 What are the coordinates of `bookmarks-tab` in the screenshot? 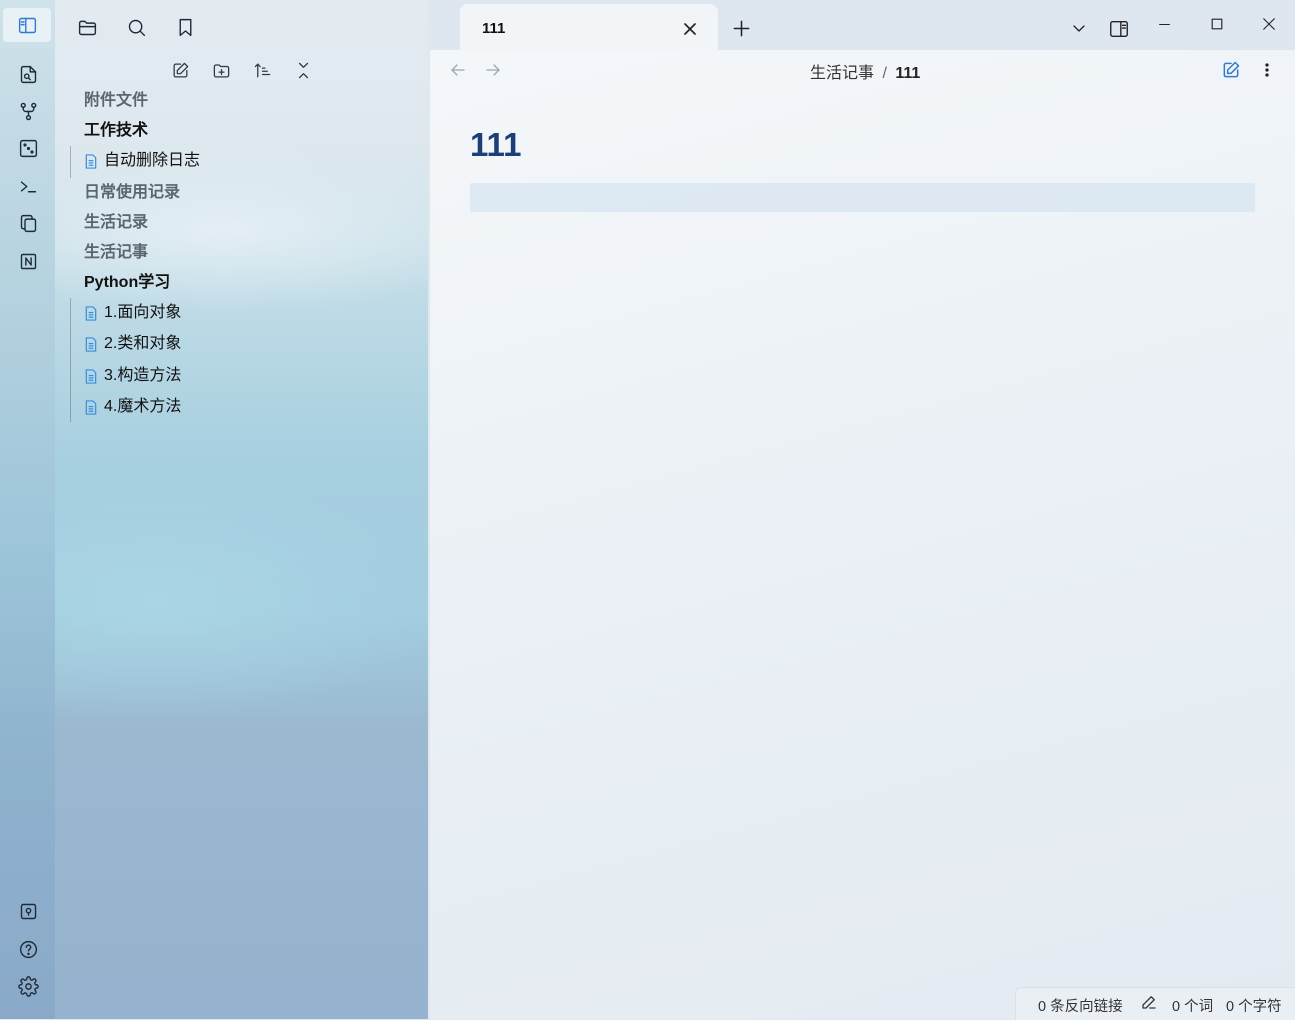 It's located at (185, 27).